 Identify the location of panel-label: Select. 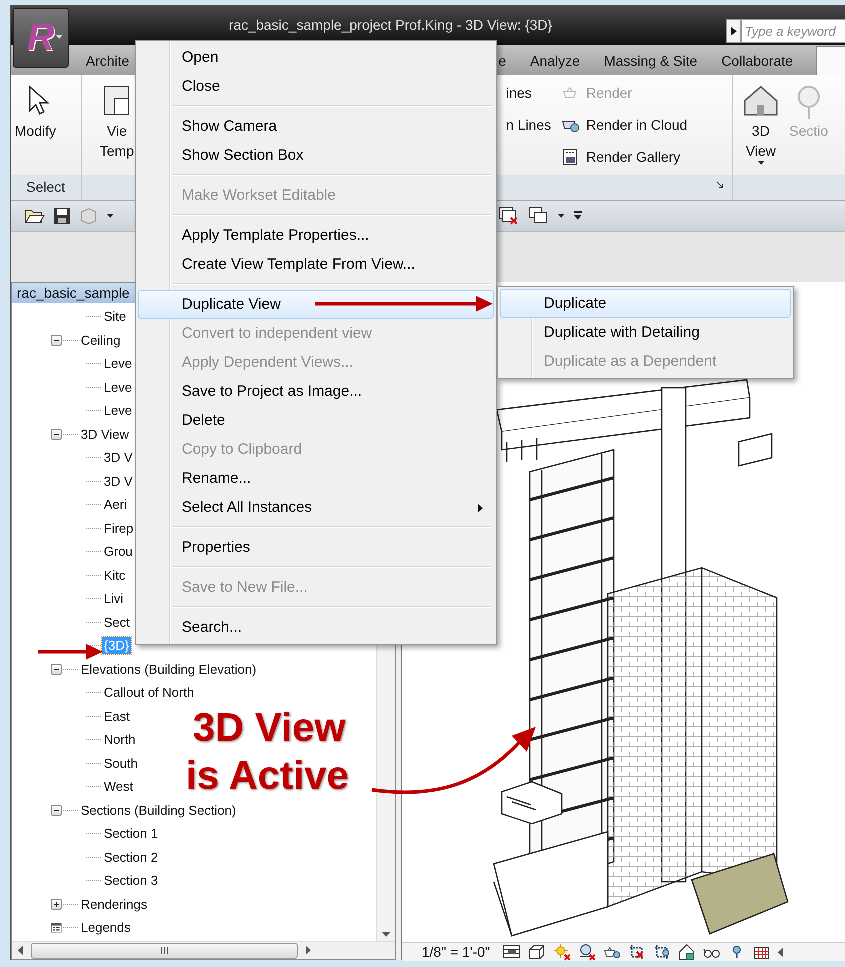
(46, 187).